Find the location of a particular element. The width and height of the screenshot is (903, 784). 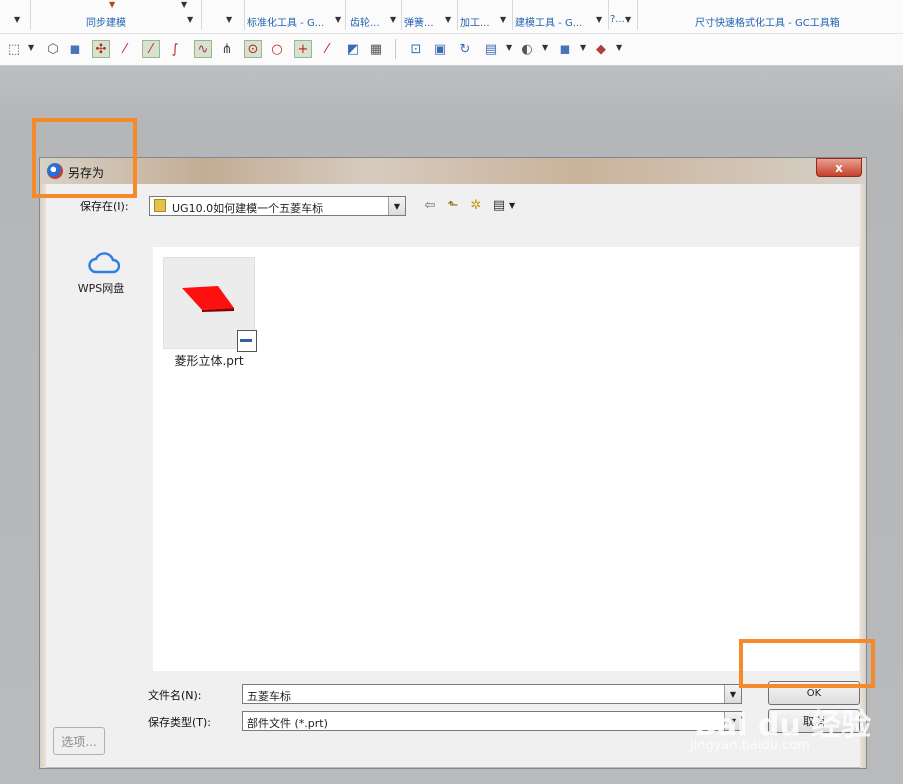

block-icon: ◼ is located at coordinates (75, 49).